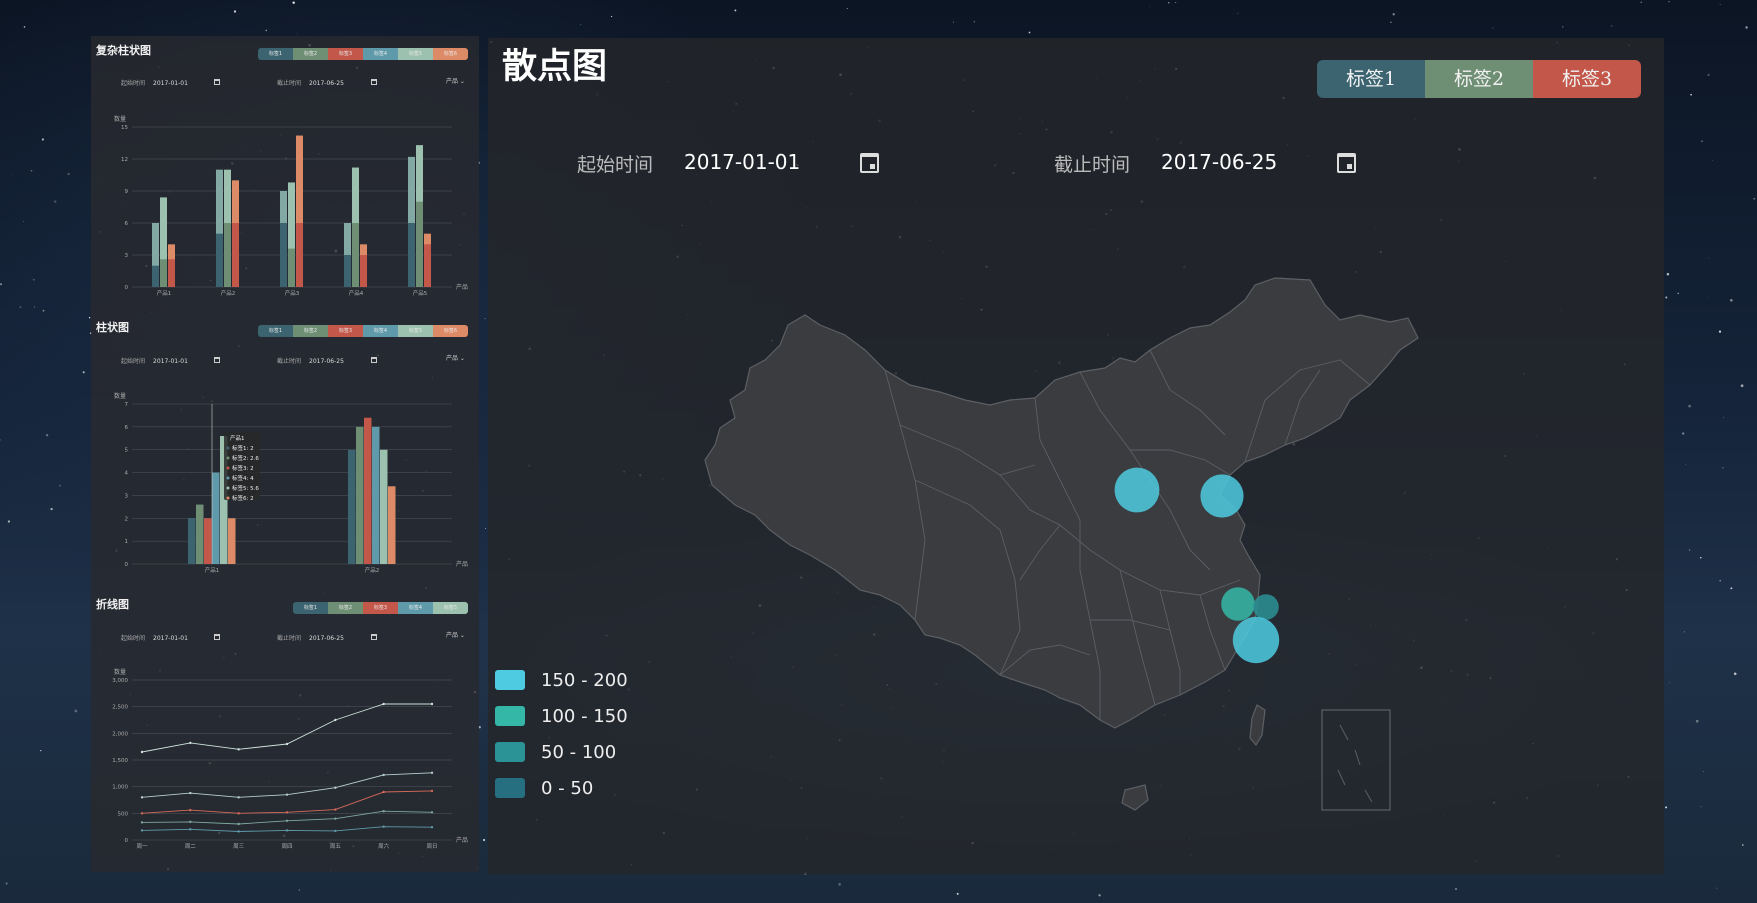  Describe the element at coordinates (1587, 79) in the screenshot. I see `tab-tag3: 标签3` at that location.